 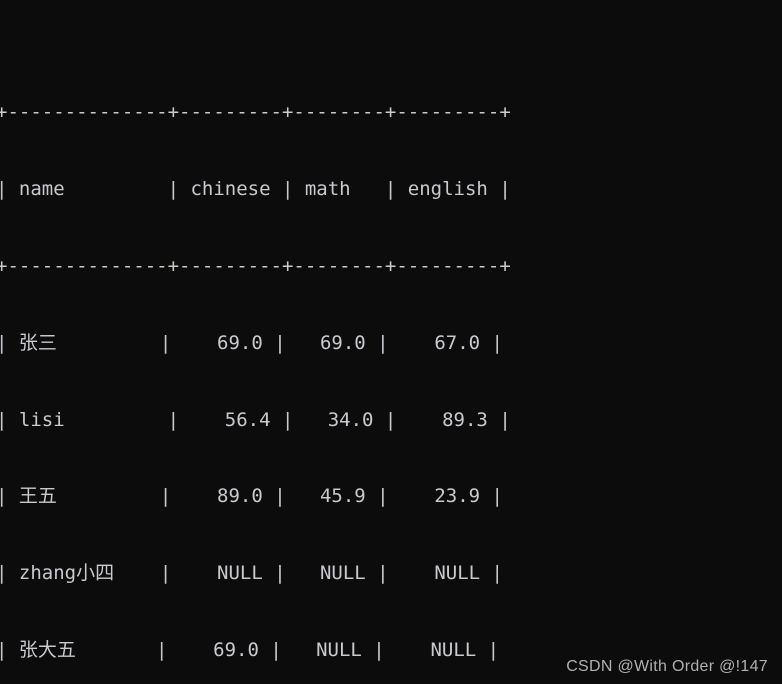 I want to click on table-header-row: | name | chinese | math | english |, so click(x=255, y=189).